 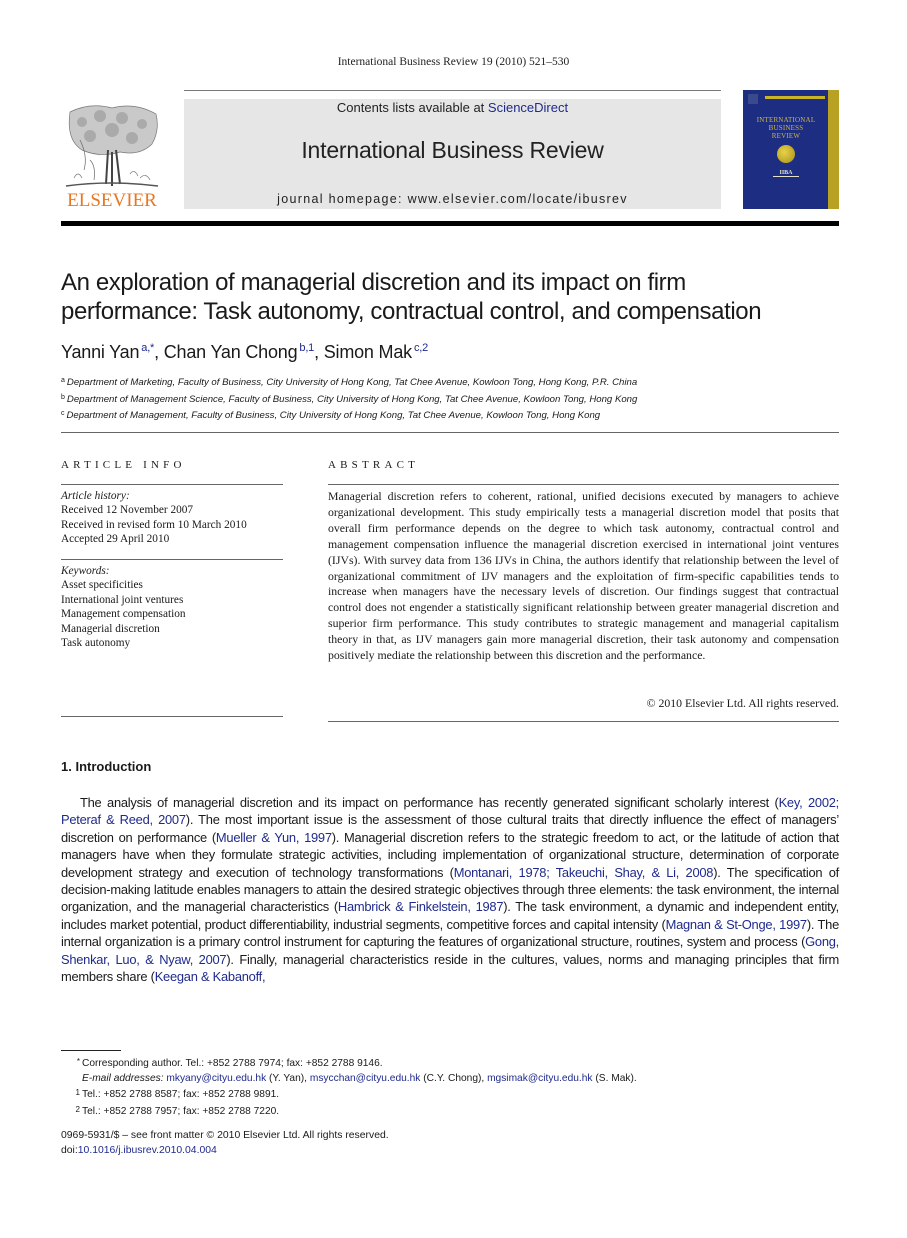 What do you see at coordinates (274, 837) in the screenshot?
I see `citation-link: Mueller & Yun, 1997` at bounding box center [274, 837].